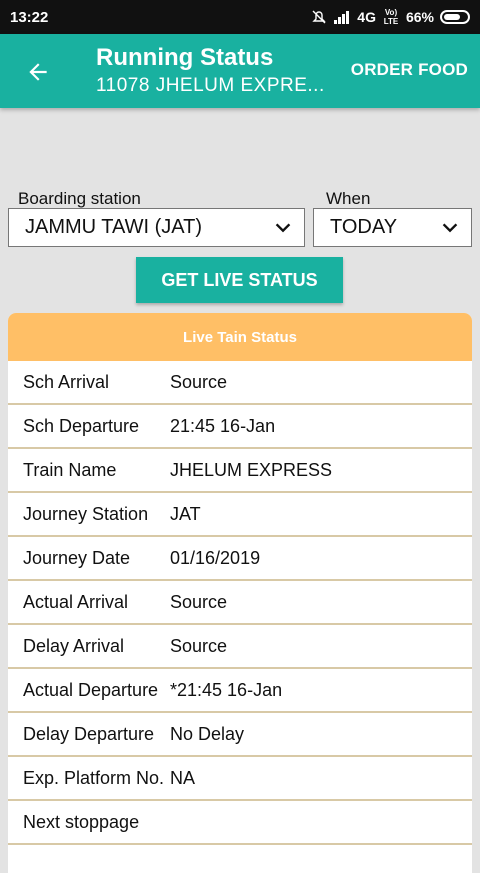 Image resolution: width=480 pixels, height=873 pixels. I want to click on row-key: Delay Arrival, so click(74, 645).